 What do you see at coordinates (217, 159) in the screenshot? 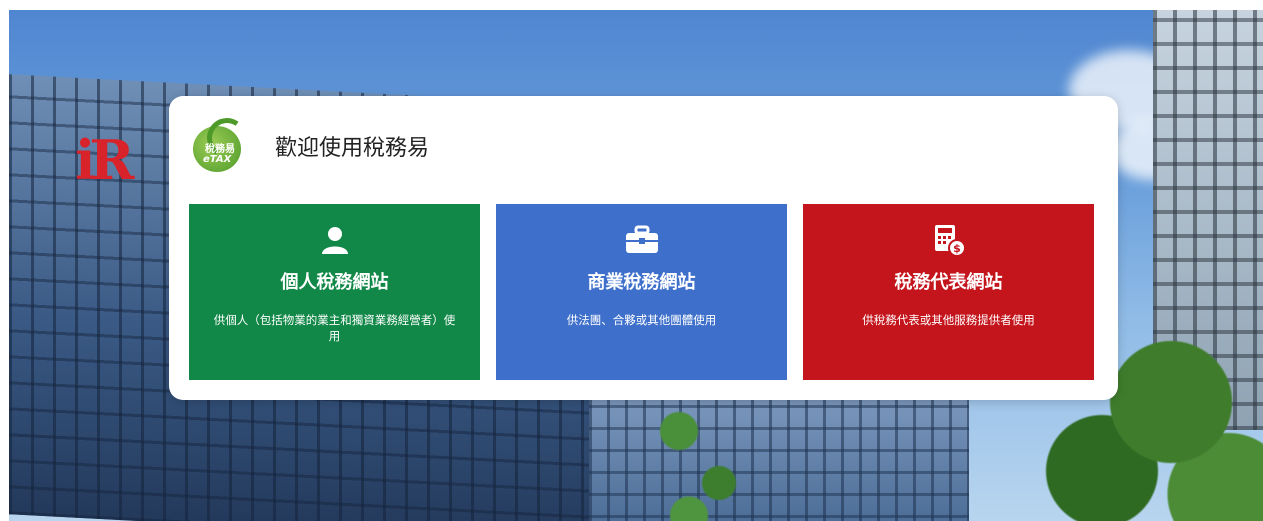
I see `etax-logo-english: eTAX` at bounding box center [217, 159].